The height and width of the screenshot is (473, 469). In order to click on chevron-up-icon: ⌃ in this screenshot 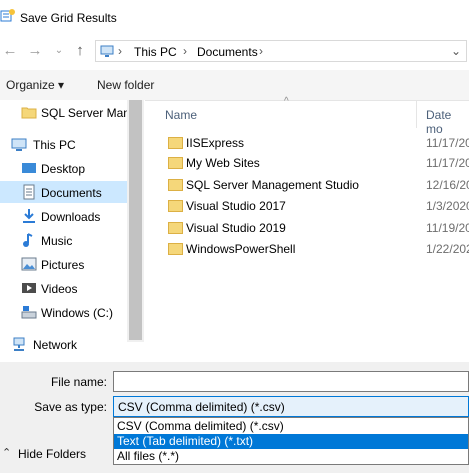, I will do `click(7, 453)`.